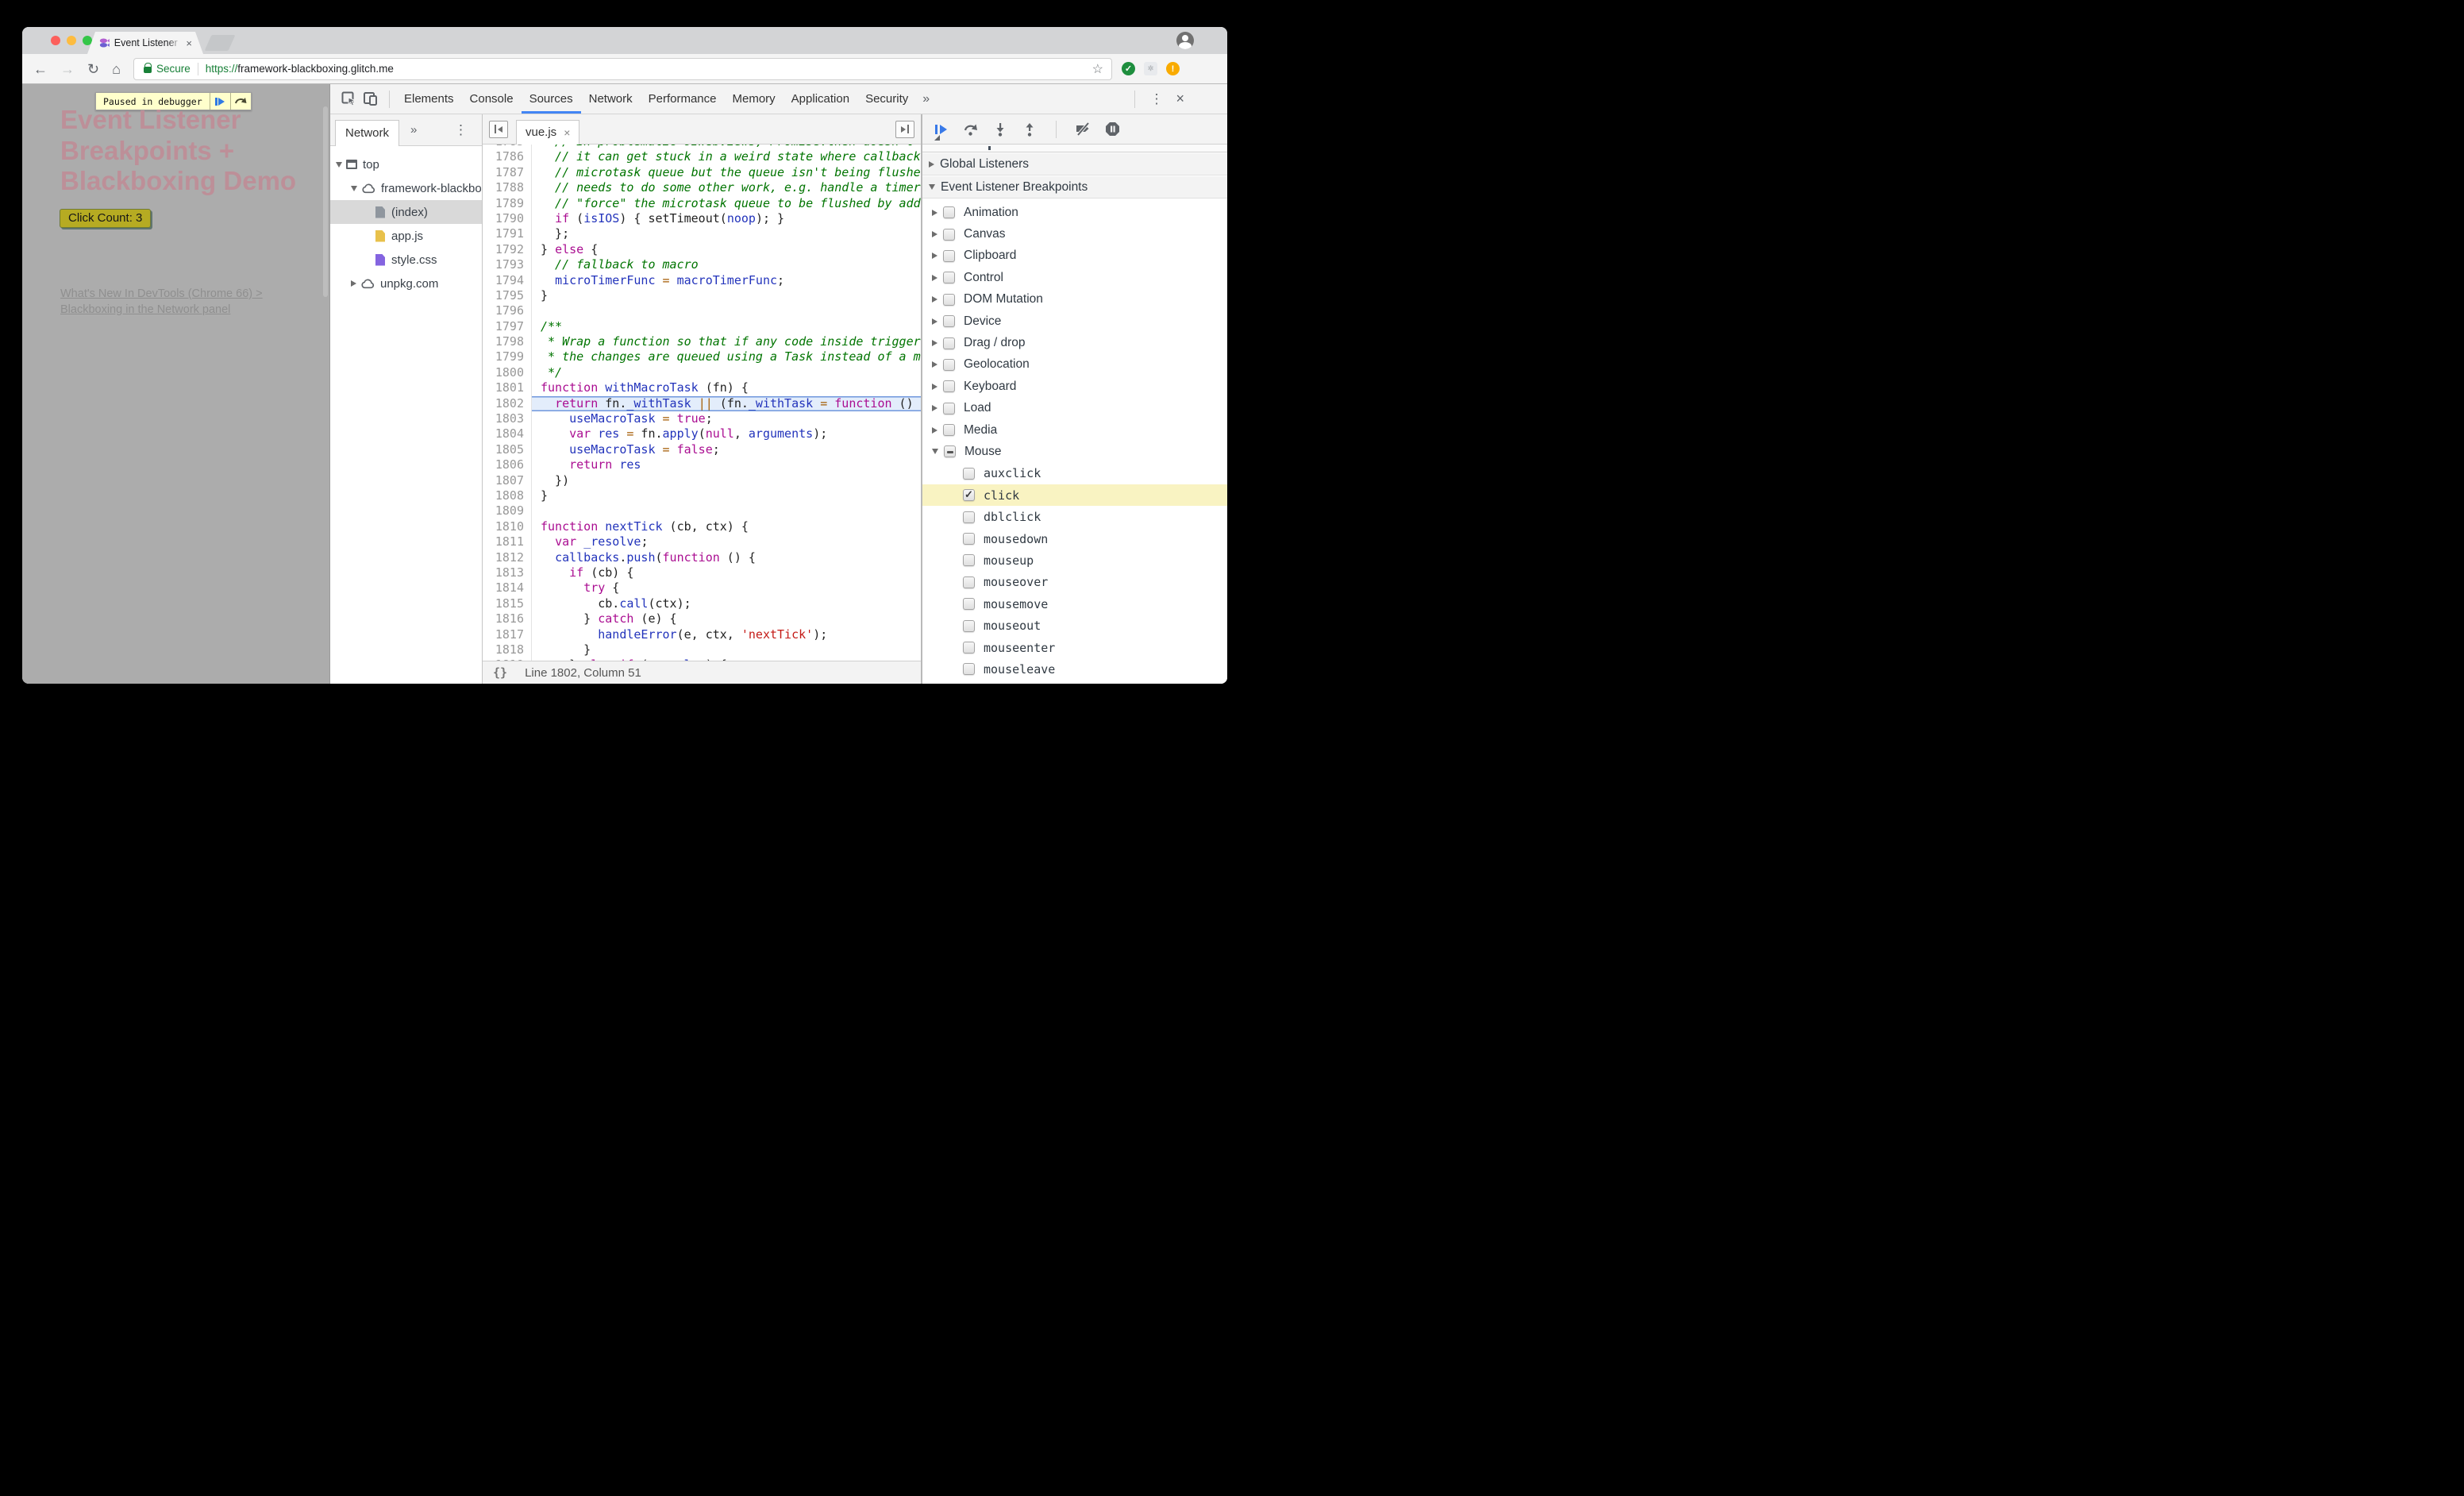 The image size is (2464, 1496). Describe the element at coordinates (507, 434) in the screenshot. I see `line-number: 1804` at that location.